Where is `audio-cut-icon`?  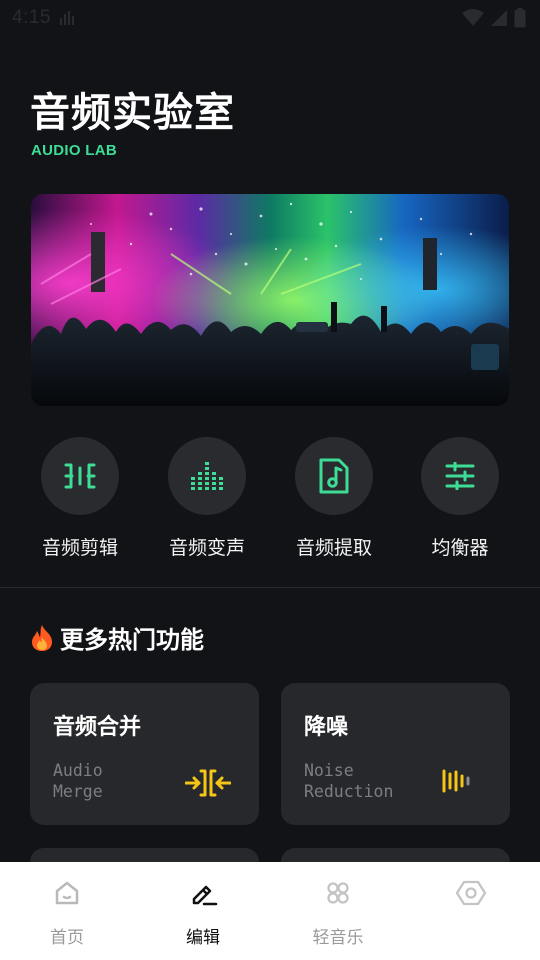
audio-cut-icon is located at coordinates (80, 476).